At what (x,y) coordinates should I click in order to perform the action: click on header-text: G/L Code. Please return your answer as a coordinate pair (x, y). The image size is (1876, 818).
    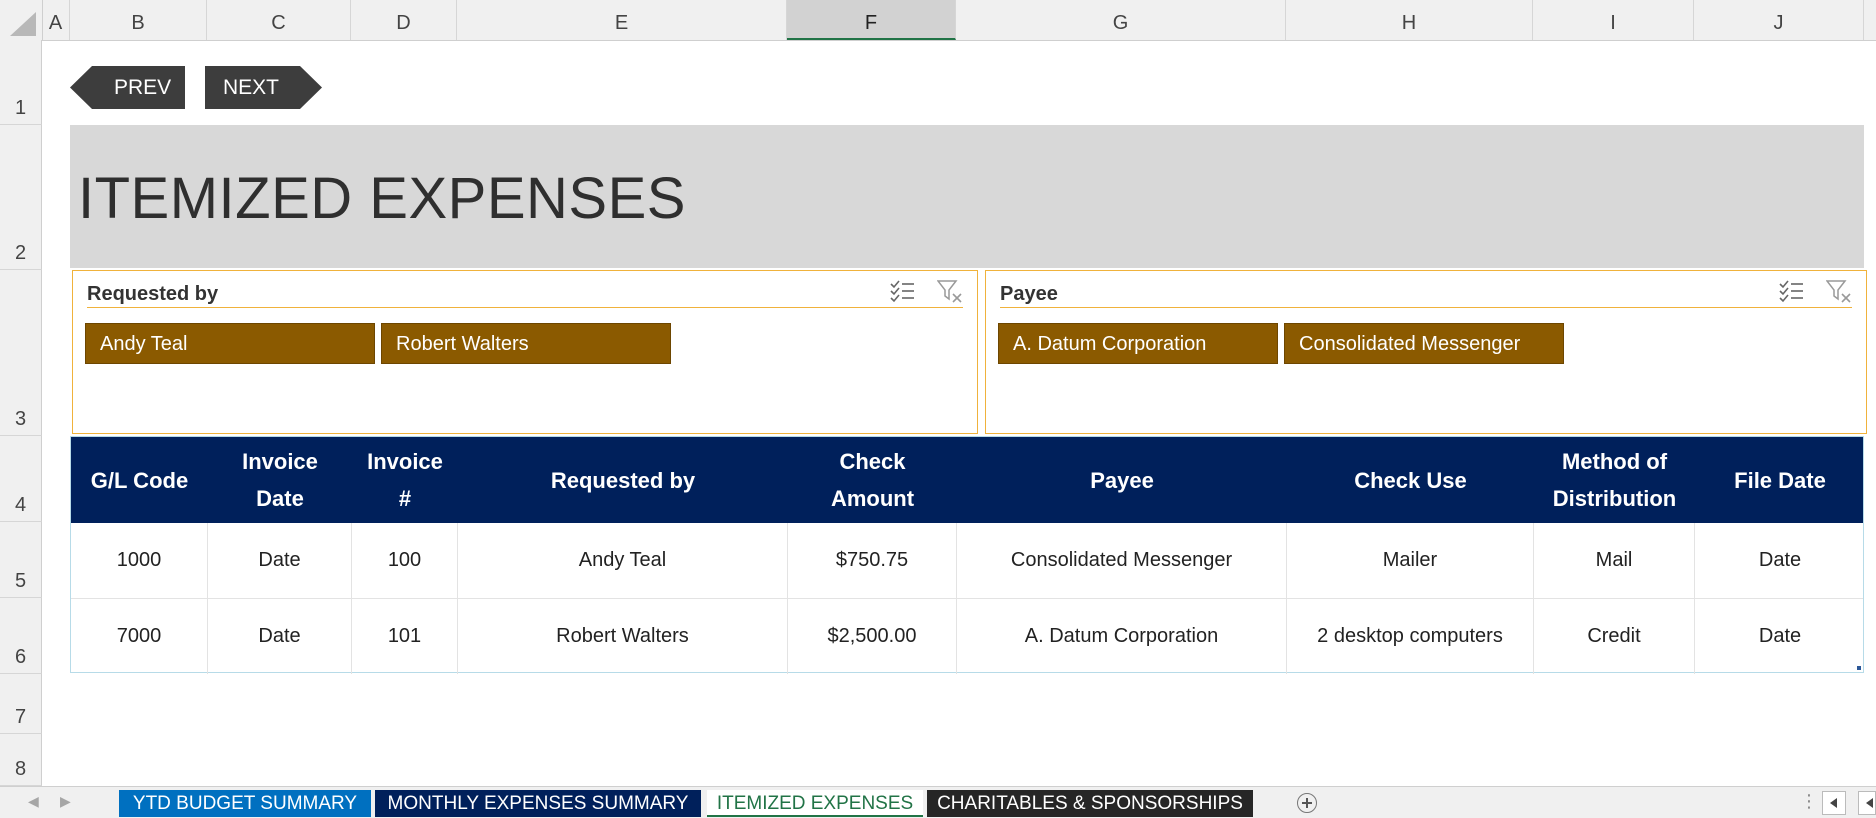
    Looking at the image, I should click on (139, 480).